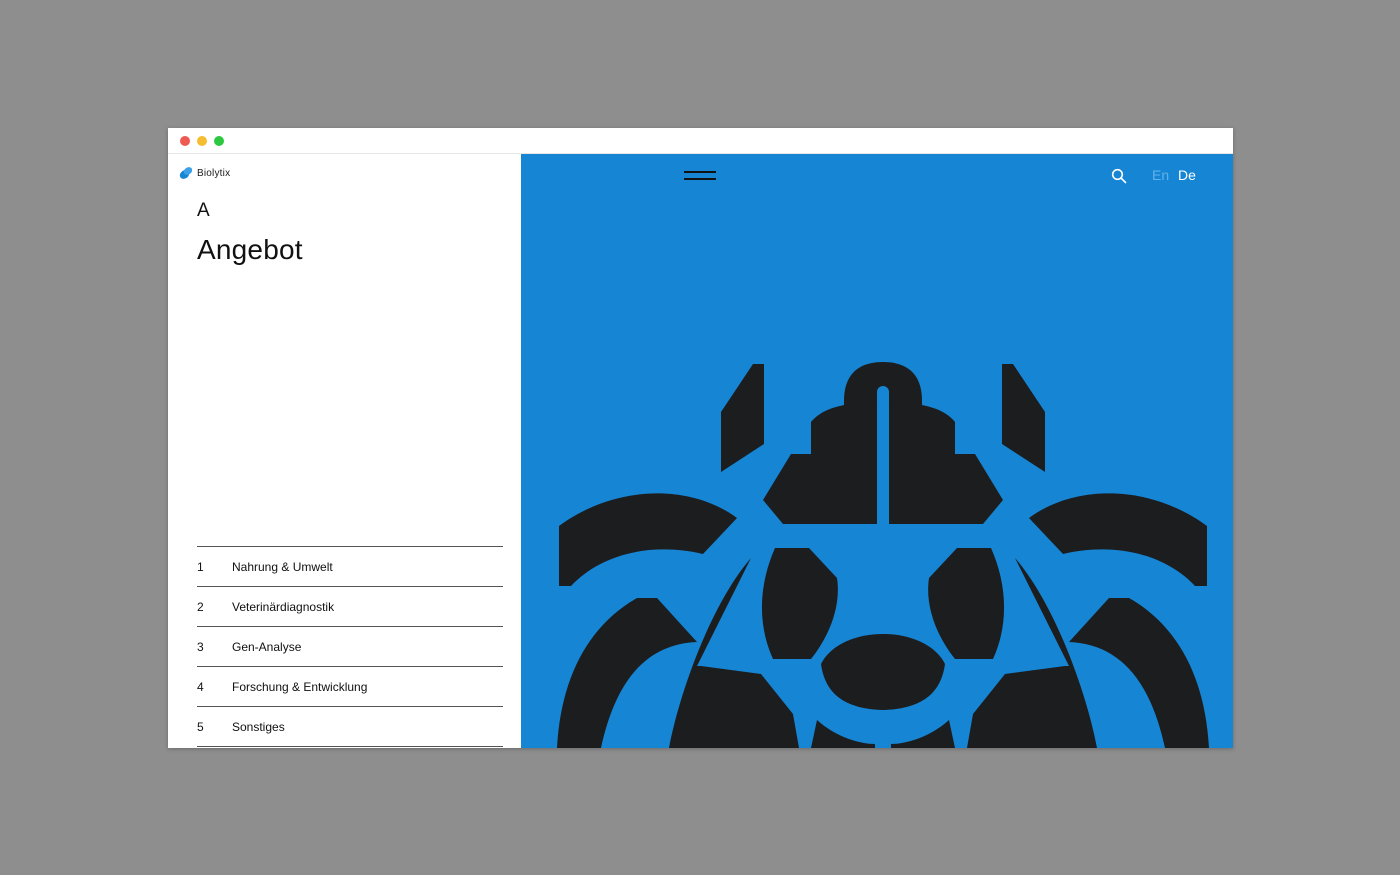 The width and height of the screenshot is (1400, 875). Describe the element at coordinates (186, 173) in the screenshot. I see `biolytix-logo-icon` at that location.